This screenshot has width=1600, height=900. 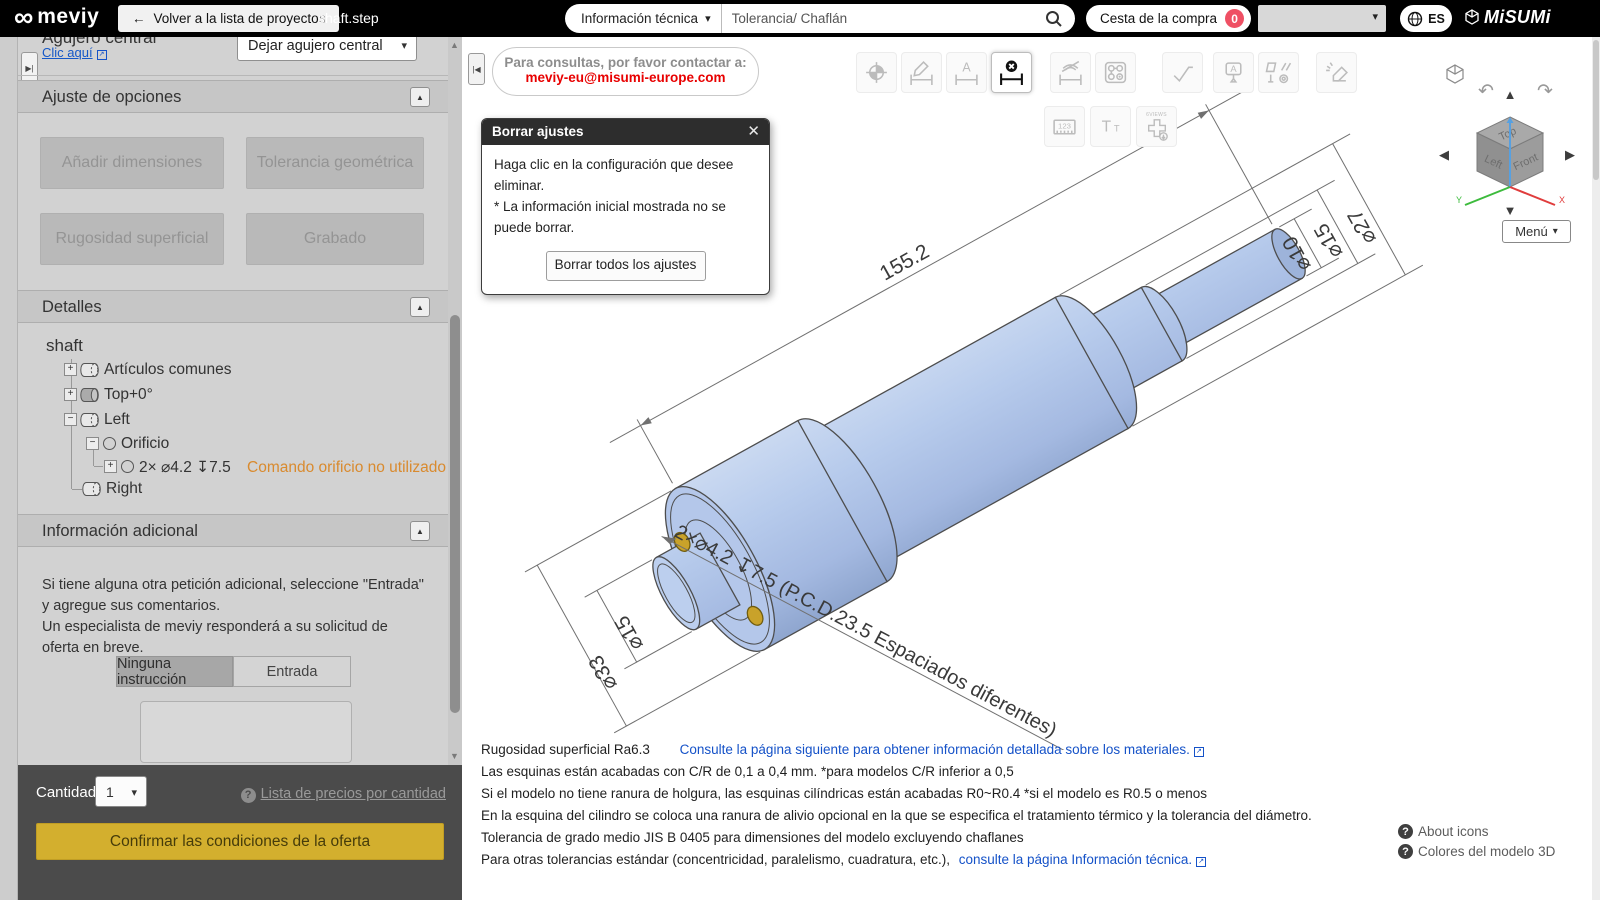 I want to click on center-hole-help-link: Clic aquí ↗, so click(x=74, y=53).